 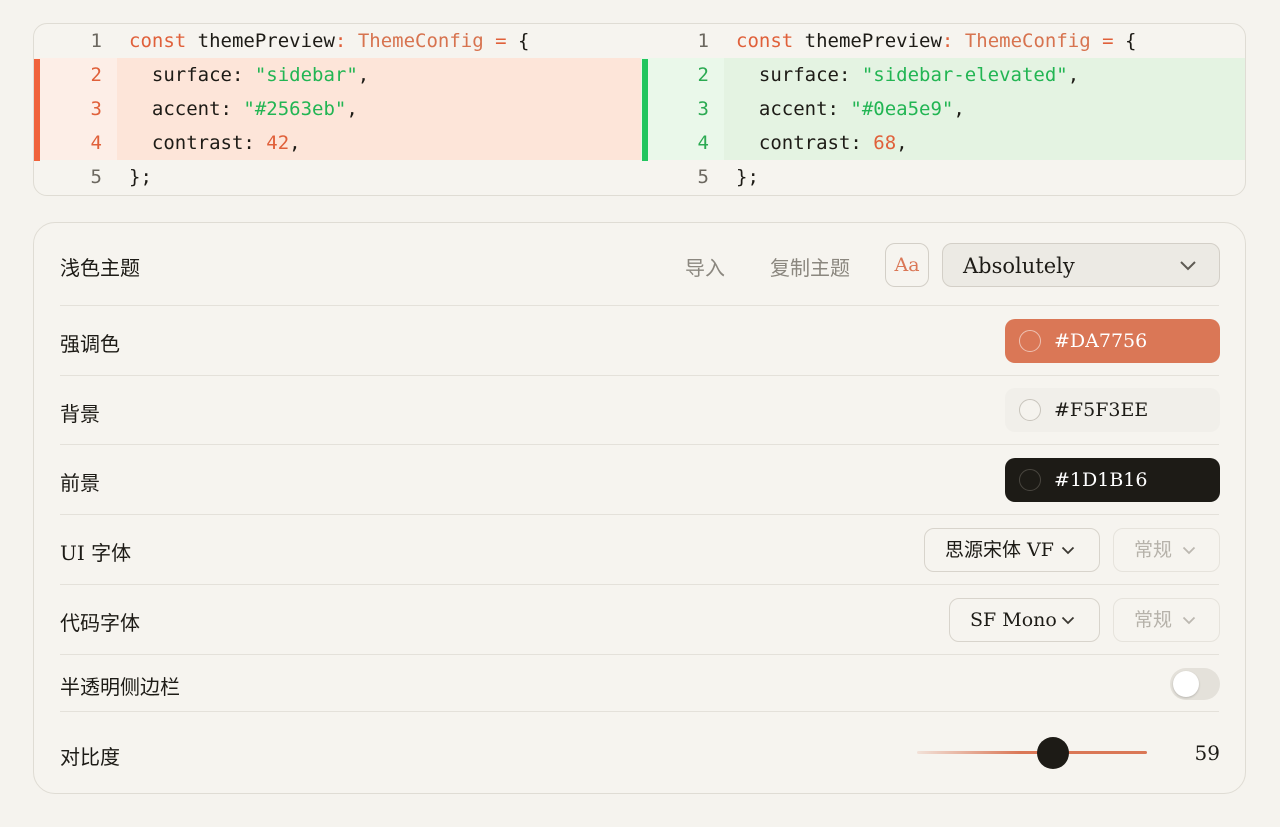 I want to click on addition-marker, so click(x=645, y=110).